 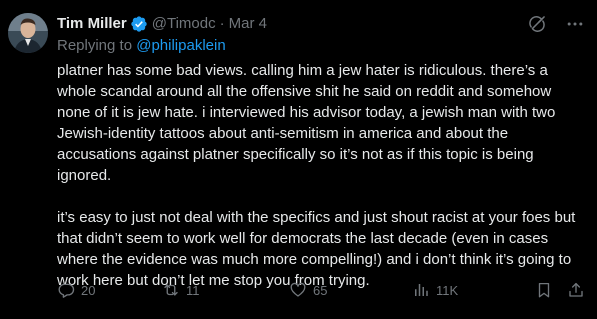 I want to click on replying-to-handle: @philipaklein, so click(x=180, y=45).